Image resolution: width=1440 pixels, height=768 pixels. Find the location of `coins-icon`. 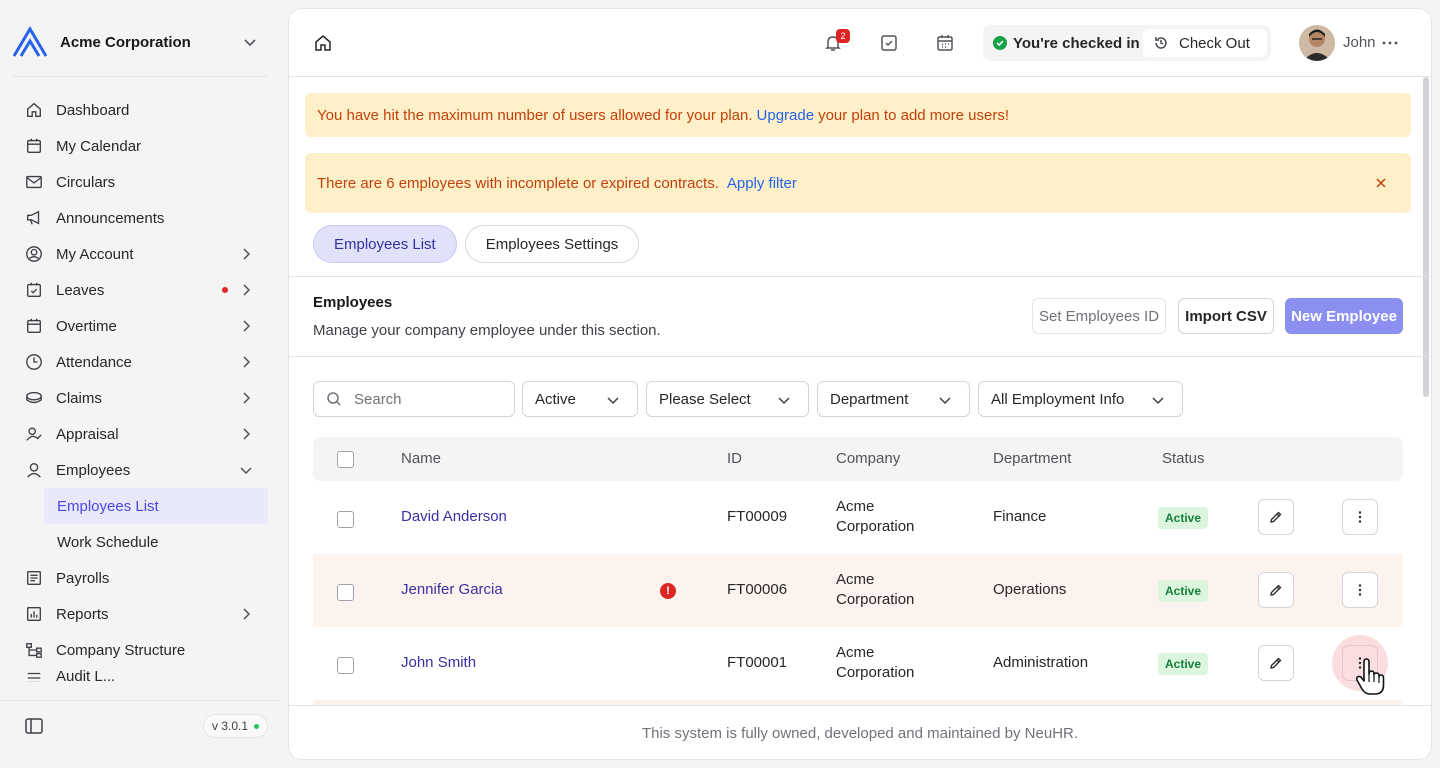

coins-icon is located at coordinates (34, 398).